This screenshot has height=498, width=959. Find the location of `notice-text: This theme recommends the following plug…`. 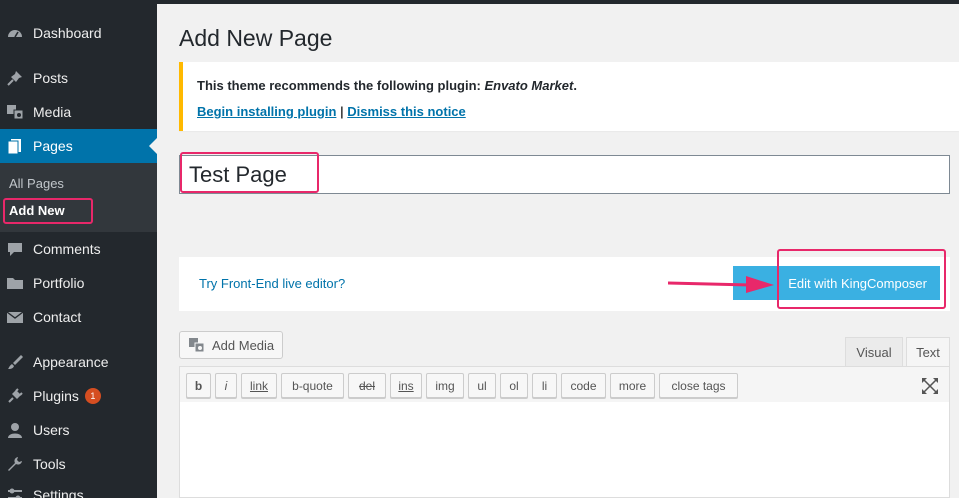

notice-text: This theme recommends the following plug… is located at coordinates (387, 85).